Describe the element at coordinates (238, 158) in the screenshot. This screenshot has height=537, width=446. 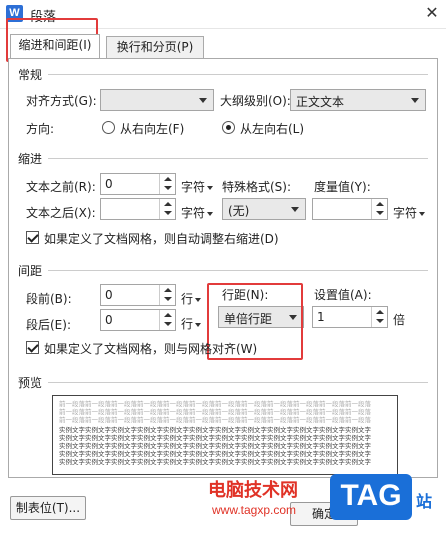
I see `indent-divider` at that location.